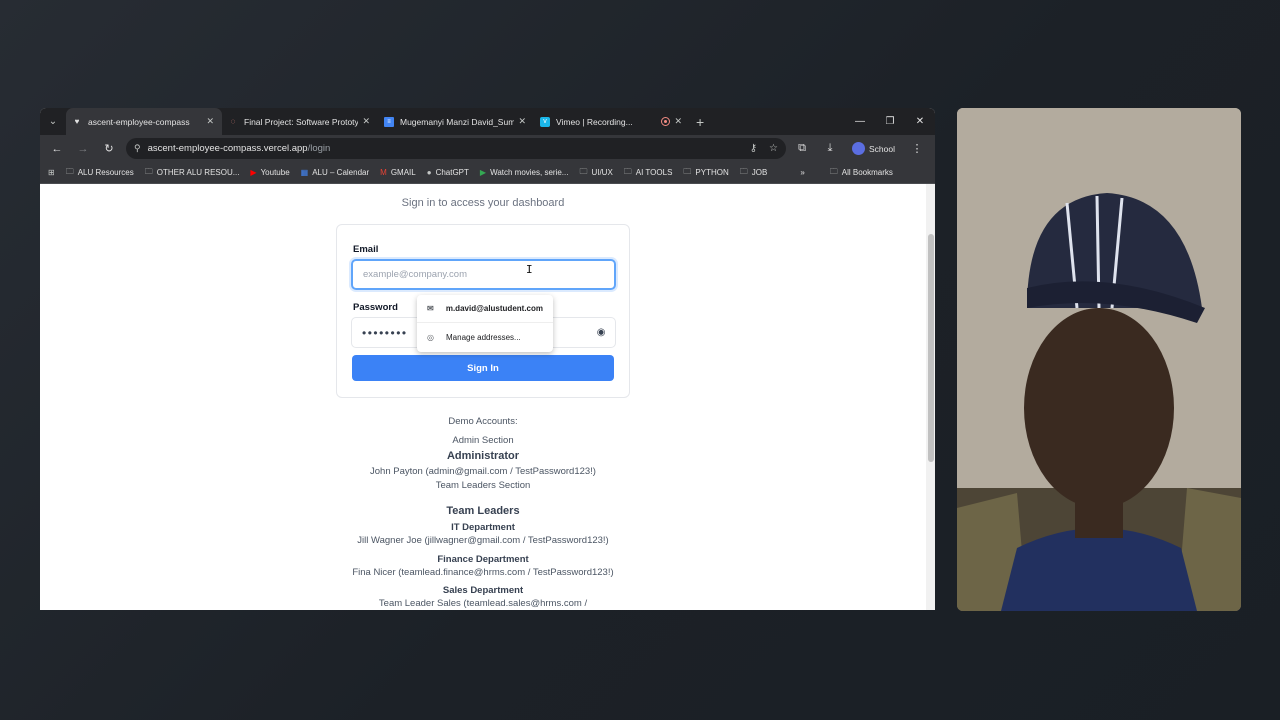  Describe the element at coordinates (648, 173) in the screenshot. I see `bookmark-ai-tools: 🗀 AI TOOLS` at that location.